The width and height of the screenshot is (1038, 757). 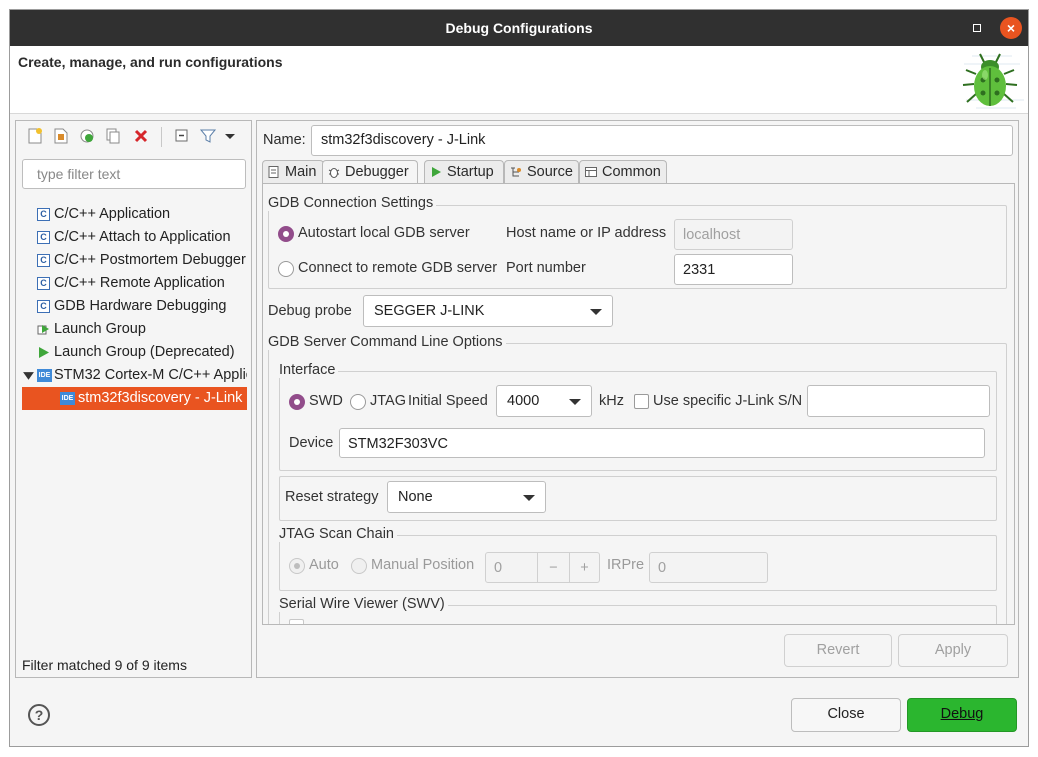 I want to click on tree-item-label: Launch Group, so click(x=100, y=329).